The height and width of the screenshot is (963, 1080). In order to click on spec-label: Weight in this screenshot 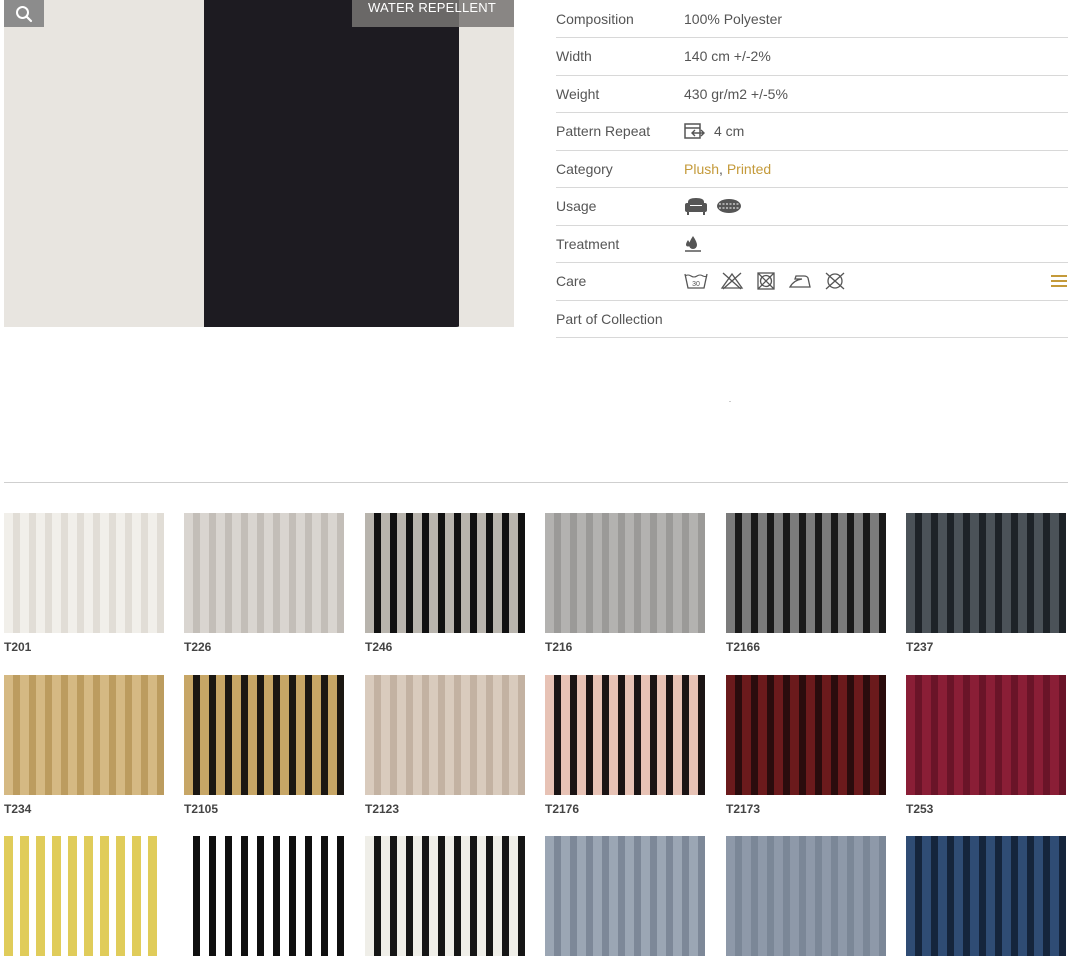, I will do `click(578, 93)`.